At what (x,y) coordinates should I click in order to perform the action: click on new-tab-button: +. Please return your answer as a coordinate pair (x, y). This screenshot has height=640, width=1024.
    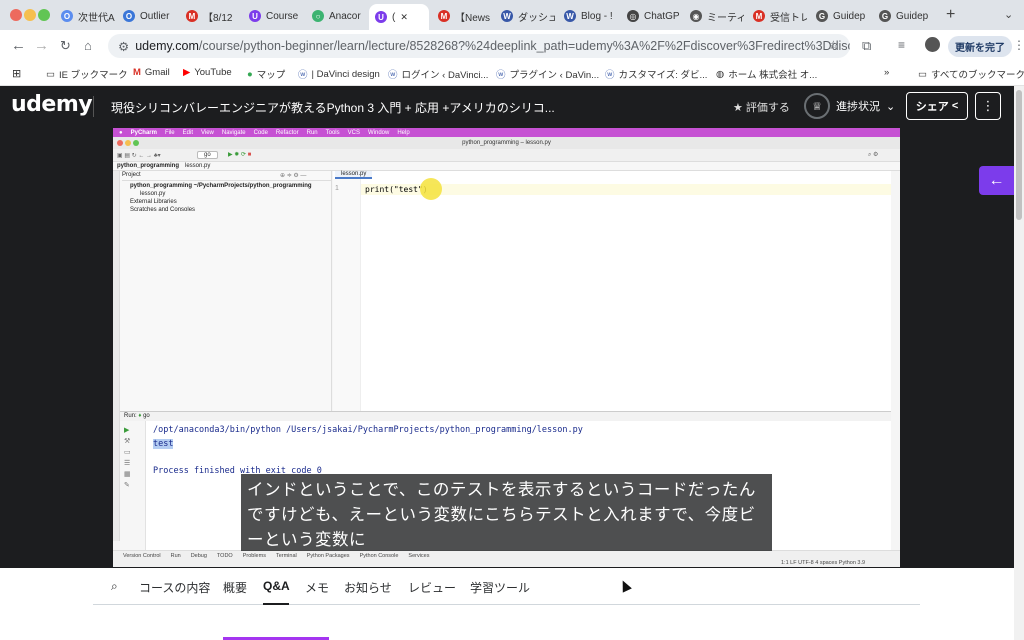
    Looking at the image, I should click on (950, 15).